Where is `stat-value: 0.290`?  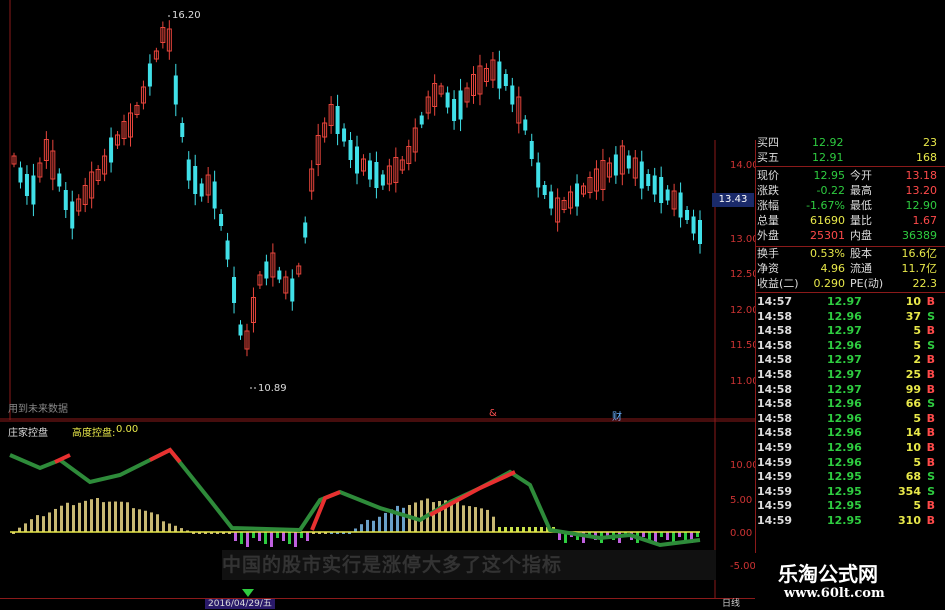
stat-value: 0.290 is located at coordinates (829, 283).